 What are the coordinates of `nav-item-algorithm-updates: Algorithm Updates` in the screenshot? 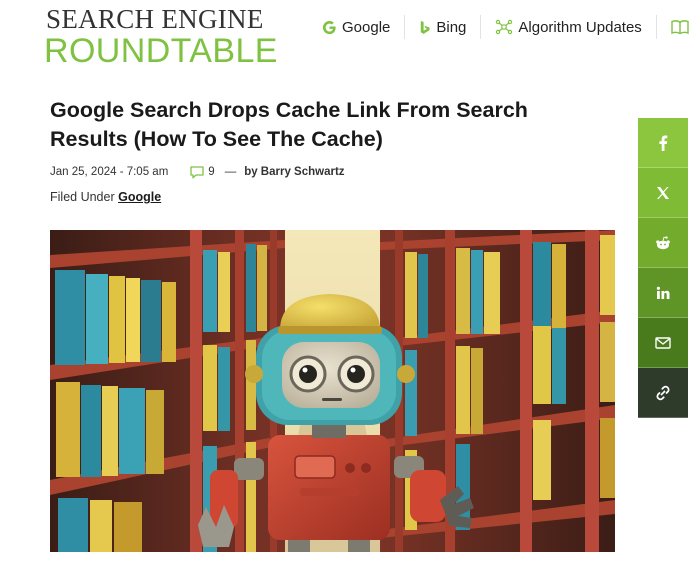 It's located at (568, 27).